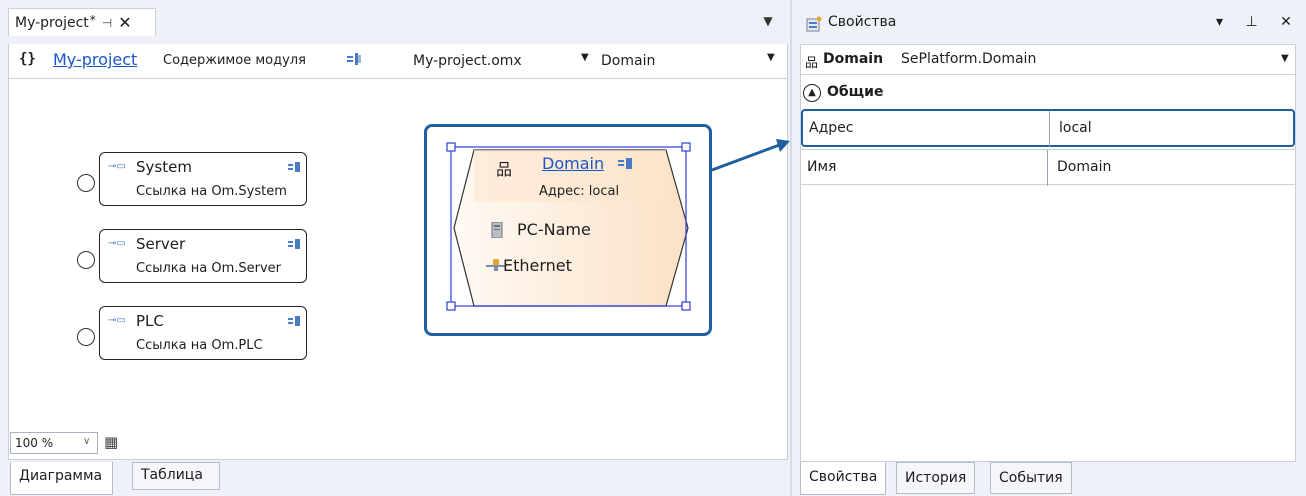 This screenshot has height=496, width=1306. What do you see at coordinates (822, 167) in the screenshot?
I see `property-key: Имя` at bounding box center [822, 167].